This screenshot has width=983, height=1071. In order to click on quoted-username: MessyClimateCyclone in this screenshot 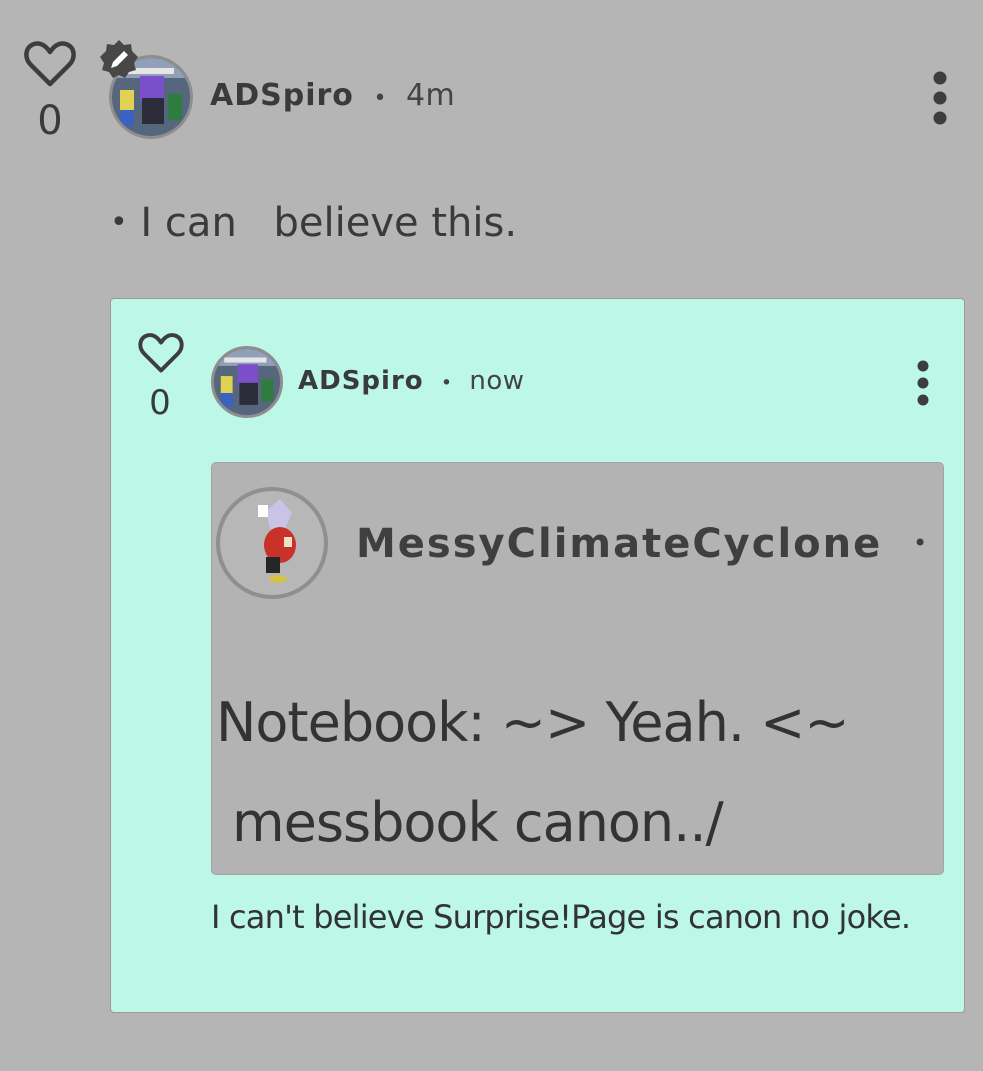, I will do `click(619, 544)`.